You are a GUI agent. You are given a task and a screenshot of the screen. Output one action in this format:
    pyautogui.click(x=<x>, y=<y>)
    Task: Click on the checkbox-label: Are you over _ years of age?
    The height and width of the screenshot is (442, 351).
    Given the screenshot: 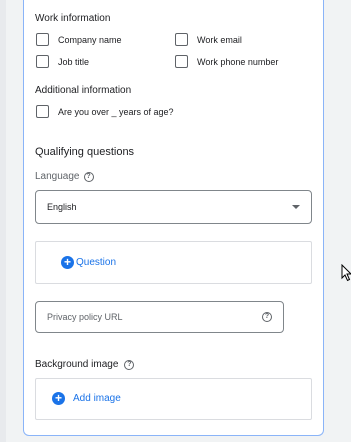 What is the action you would take?
    pyautogui.click(x=116, y=111)
    